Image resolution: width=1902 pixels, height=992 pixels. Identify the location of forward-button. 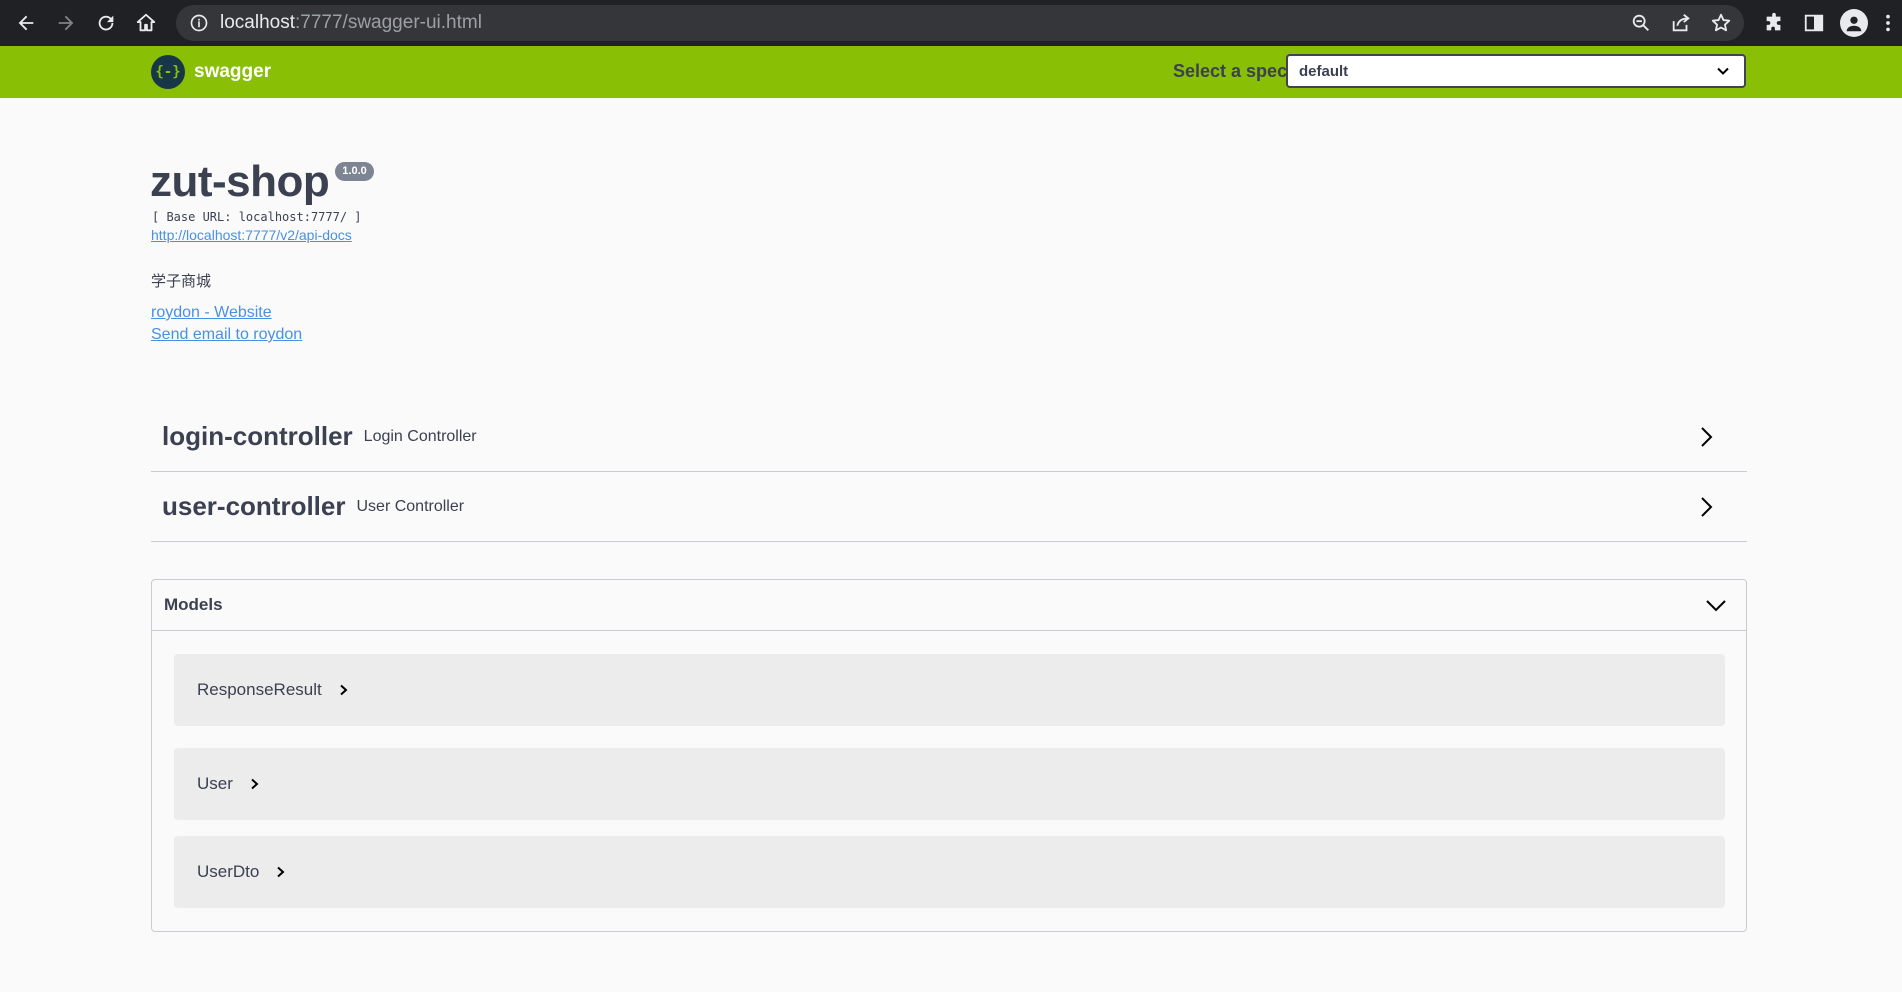
(66, 23).